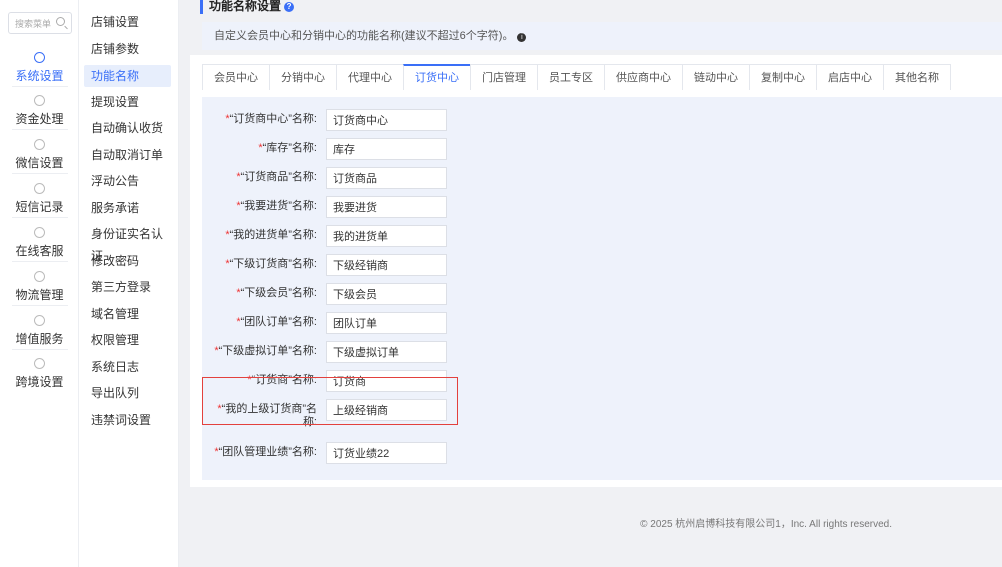 Image resolution: width=1002 pixels, height=567 pixels. Describe the element at coordinates (127, 287) in the screenshot. I see `submenu-item: 第三方登录` at that location.